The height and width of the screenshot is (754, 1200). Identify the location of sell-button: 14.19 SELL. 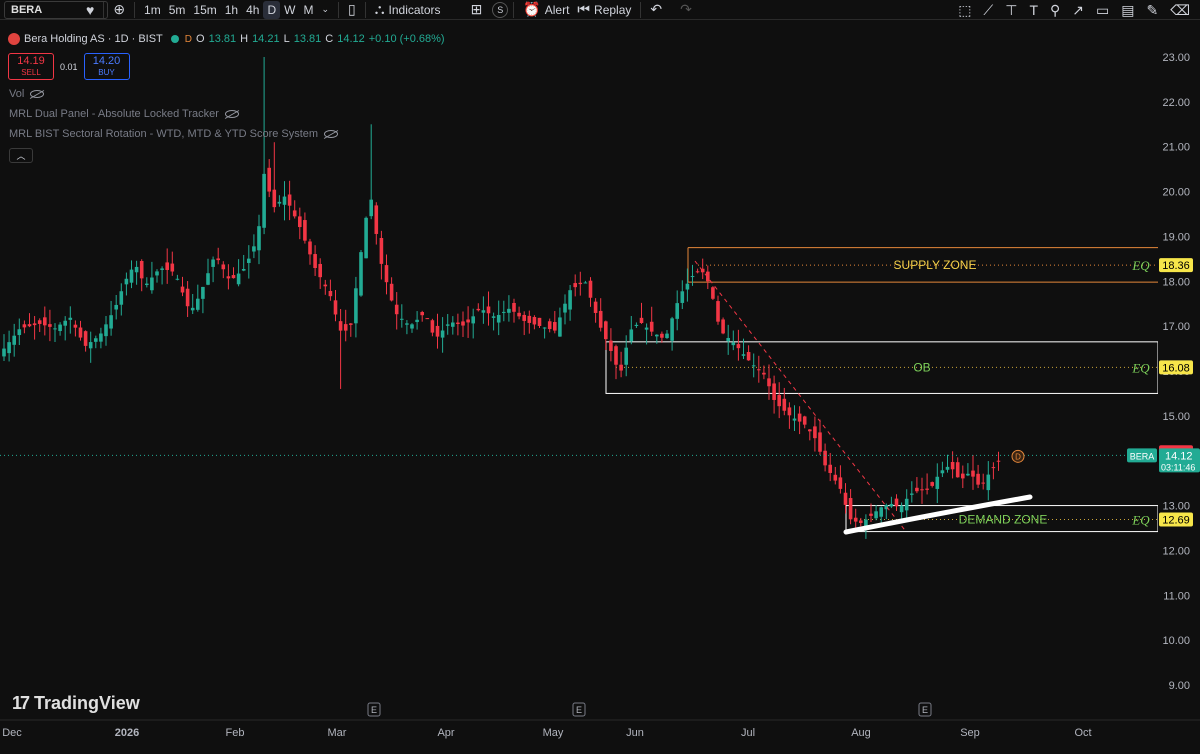
(31, 66).